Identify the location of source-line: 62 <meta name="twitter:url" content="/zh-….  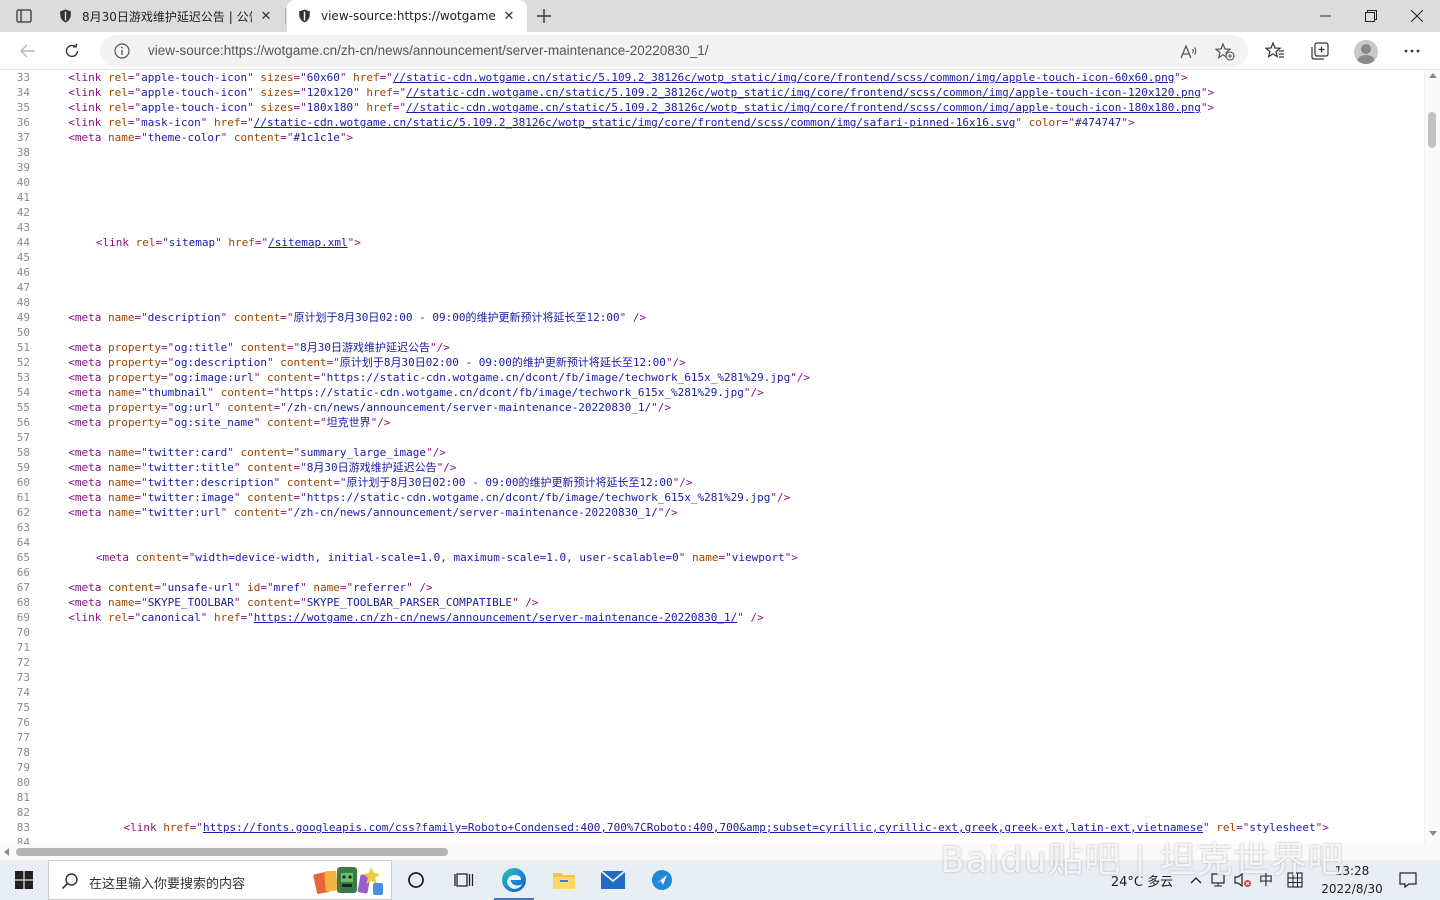
(712, 512).